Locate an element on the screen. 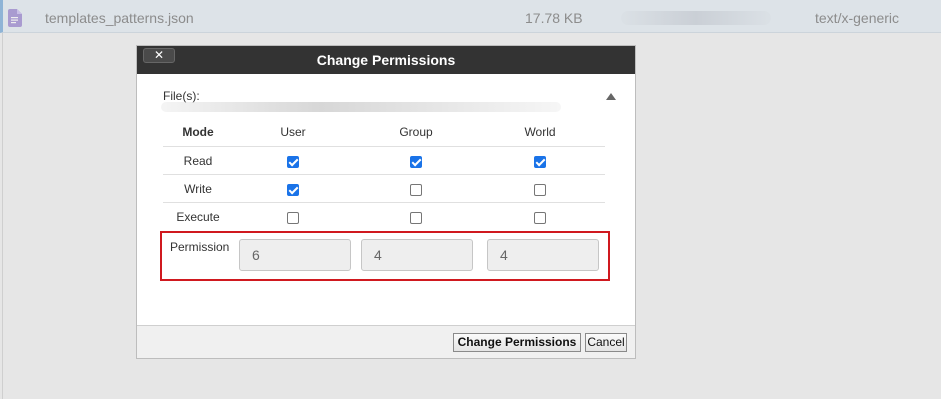 This screenshot has height=399, width=941. permission-user-input: 6 is located at coordinates (295, 255).